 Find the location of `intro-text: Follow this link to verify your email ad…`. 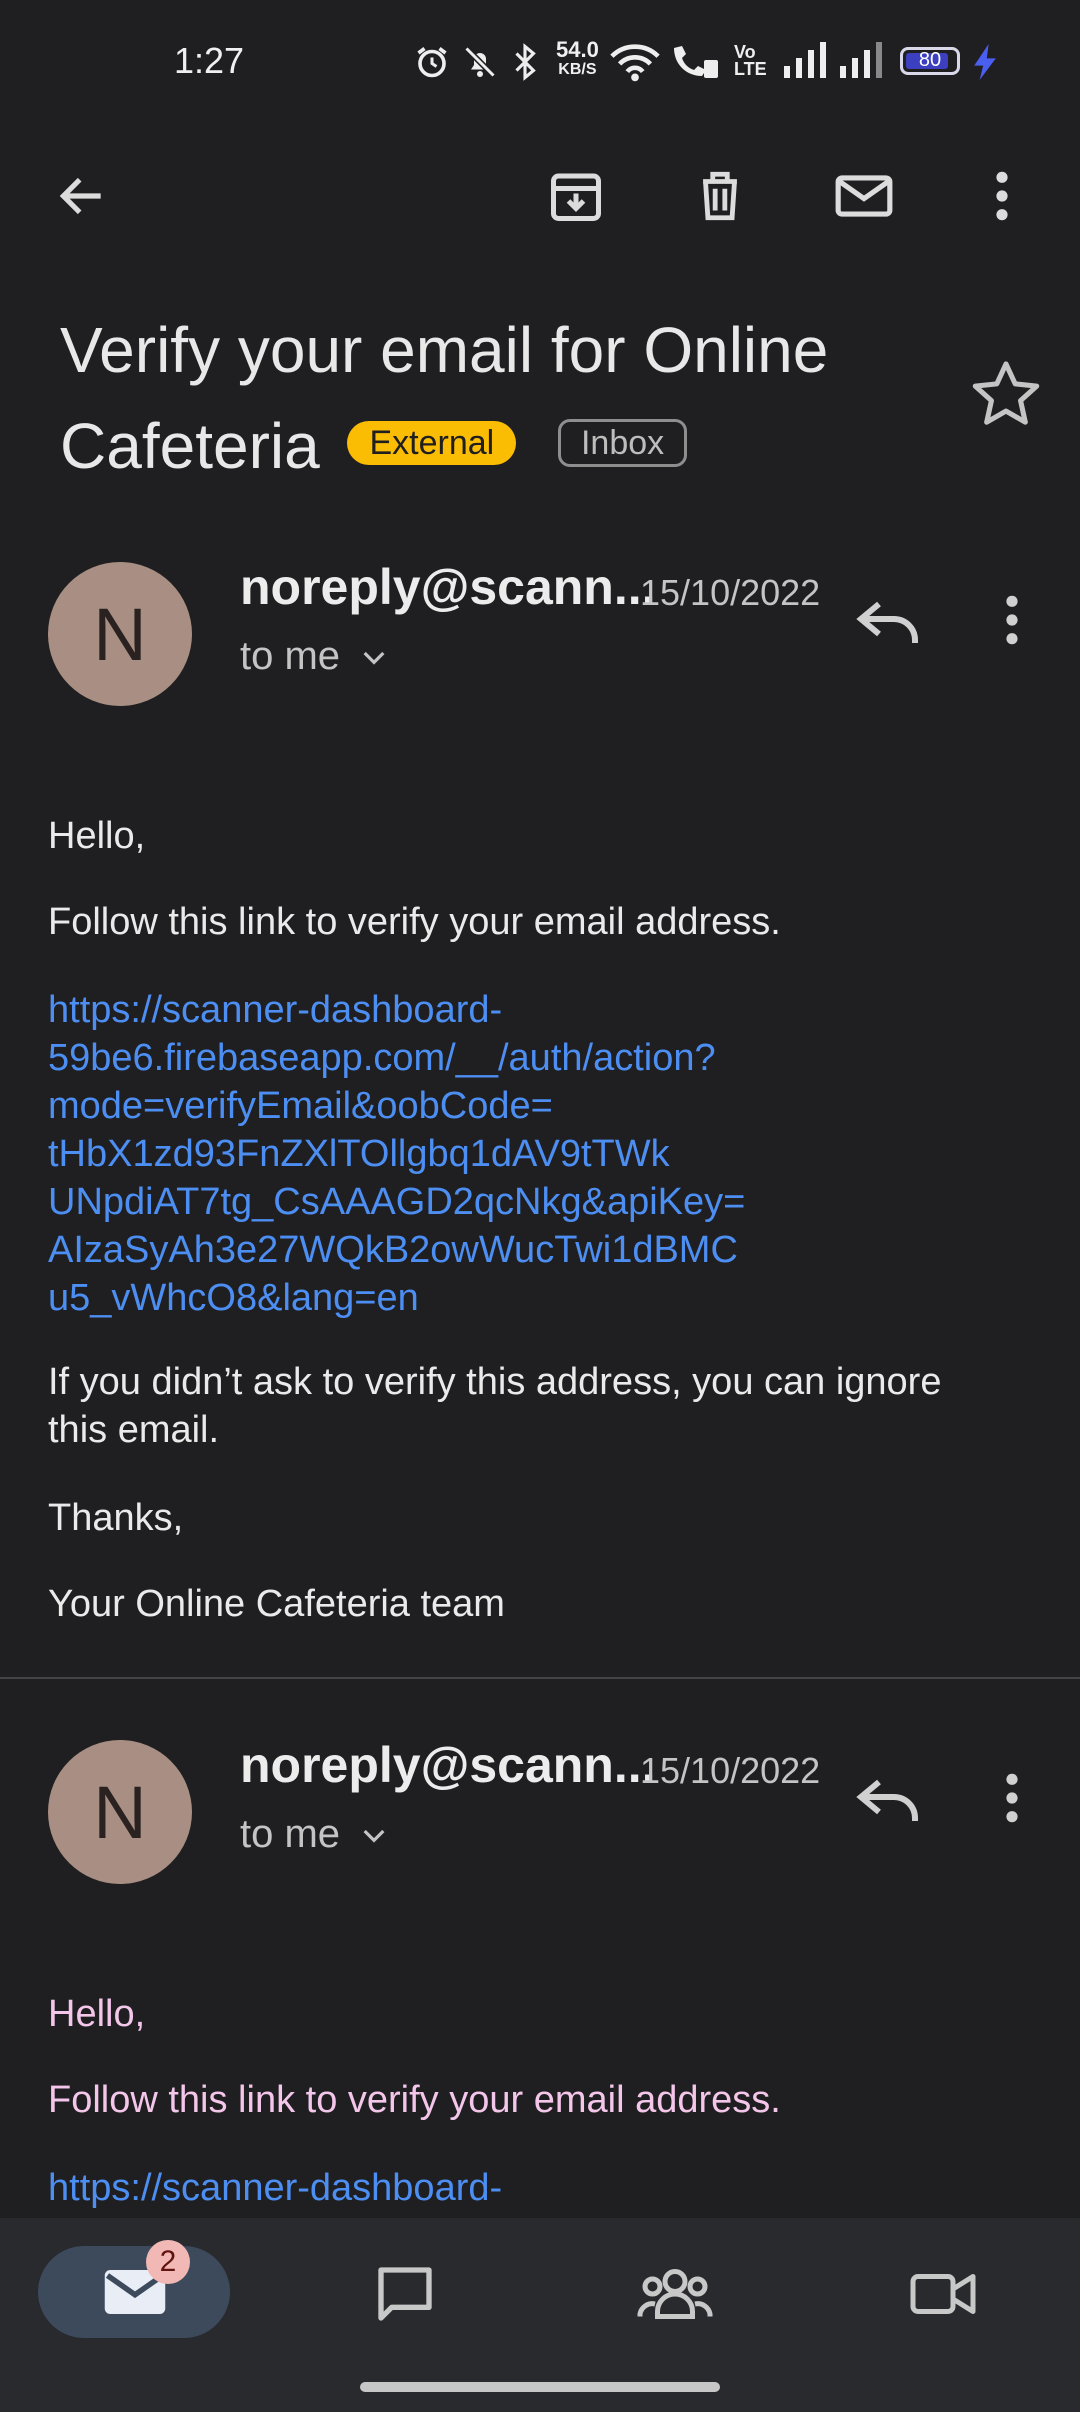

intro-text: Follow this link to verify your email ad… is located at coordinates (414, 922).